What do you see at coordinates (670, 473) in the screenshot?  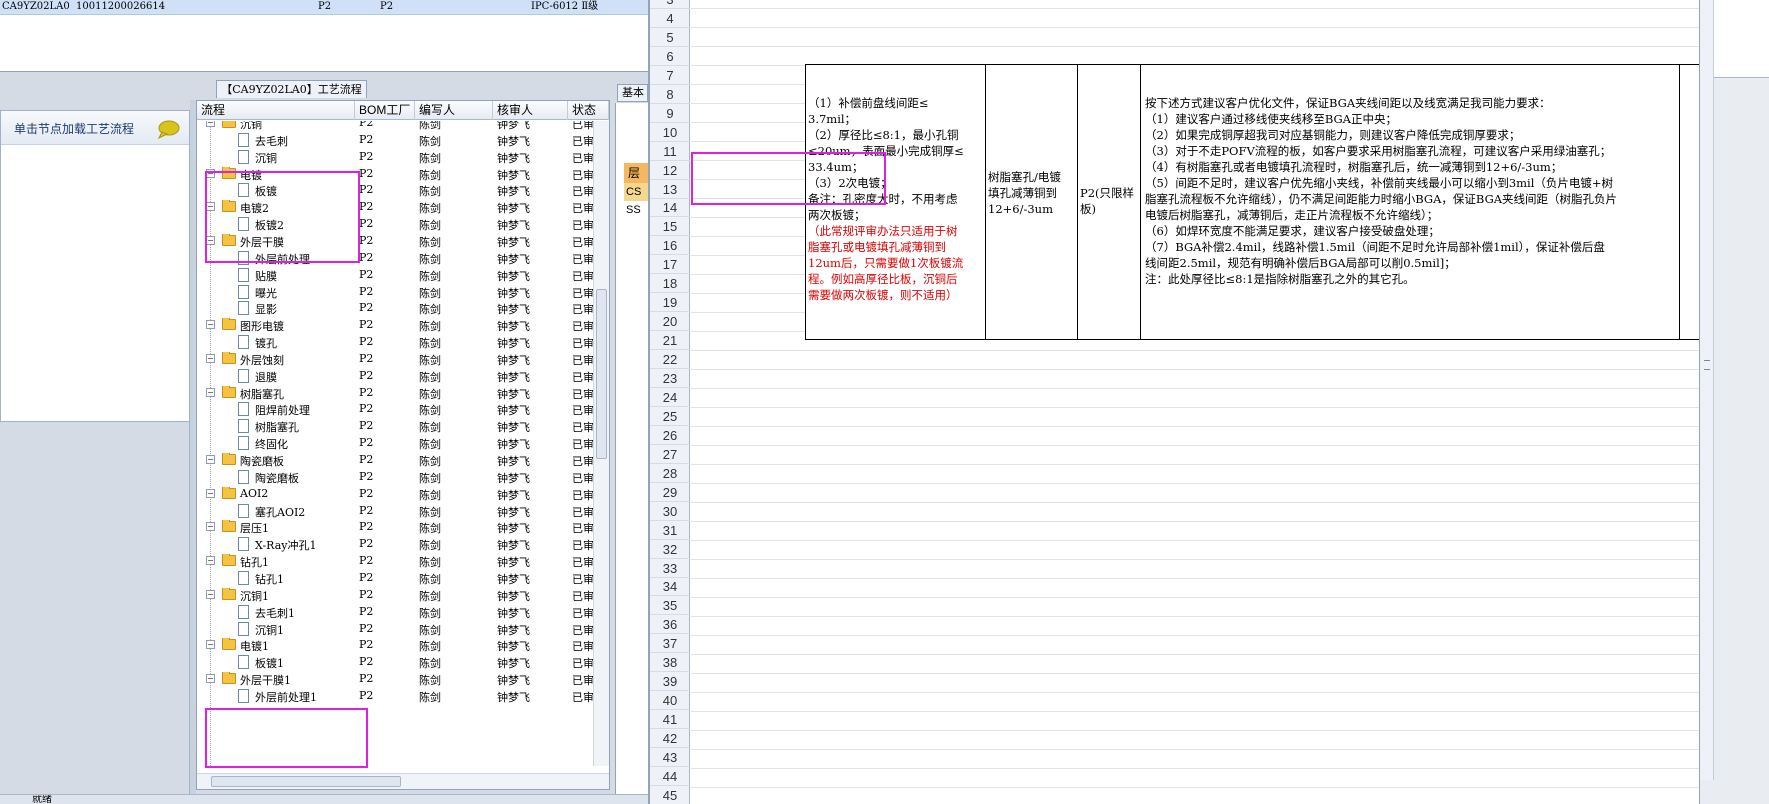 I see `row-header: 28` at bounding box center [670, 473].